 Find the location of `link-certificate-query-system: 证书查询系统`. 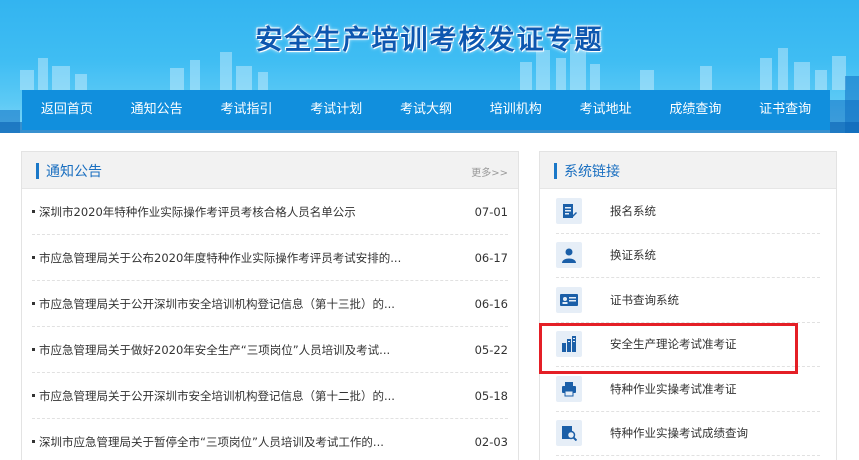

link-certificate-query-system: 证书查询系统 is located at coordinates (688, 300).